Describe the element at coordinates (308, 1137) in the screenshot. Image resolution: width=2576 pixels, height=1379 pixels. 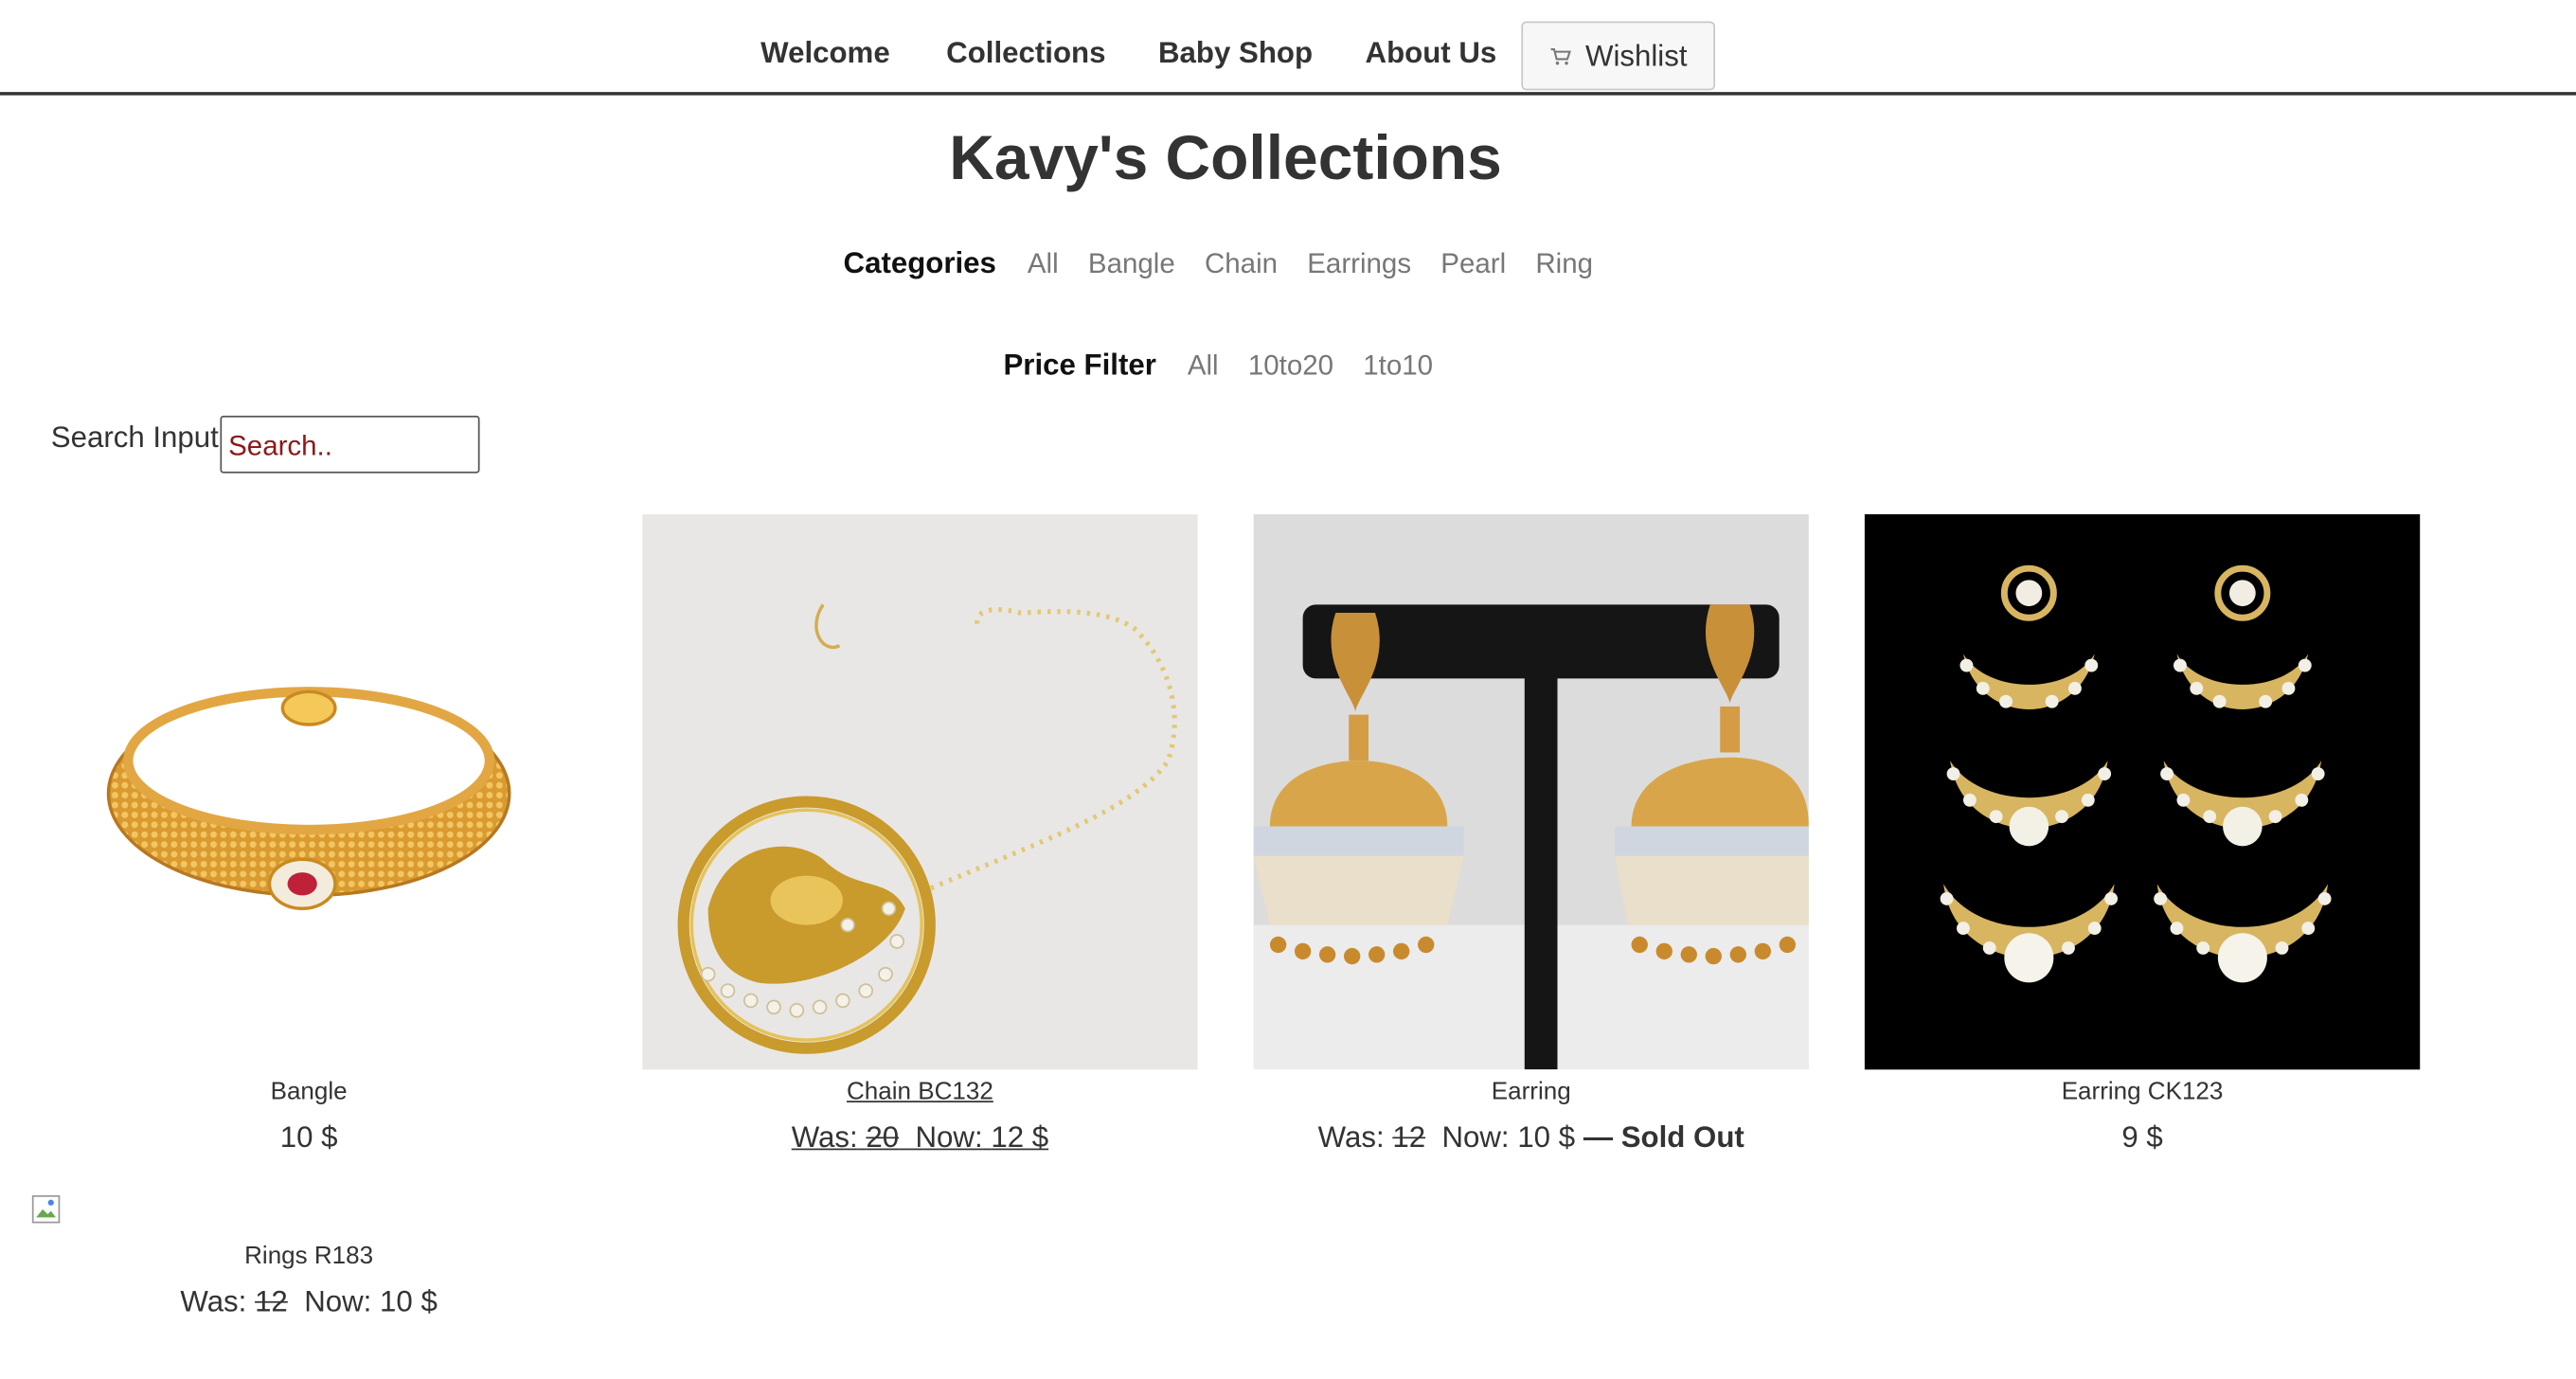
I see `product-price: 10 $` at that location.